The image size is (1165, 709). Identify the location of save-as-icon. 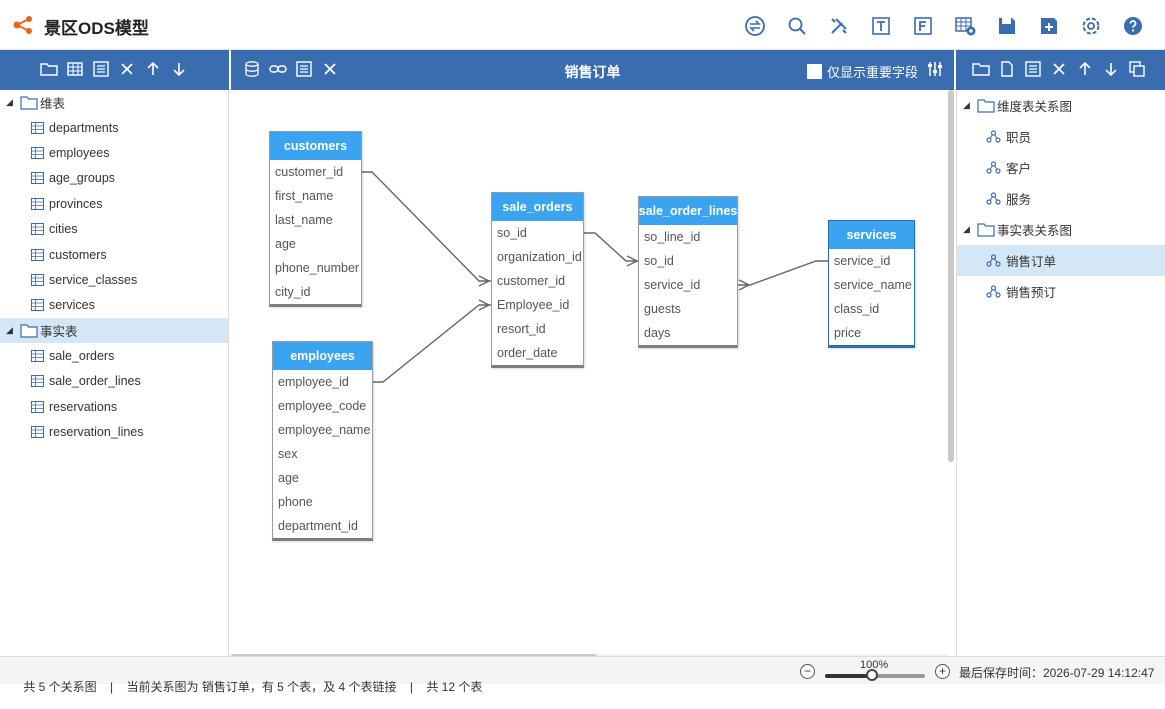
(1049, 26).